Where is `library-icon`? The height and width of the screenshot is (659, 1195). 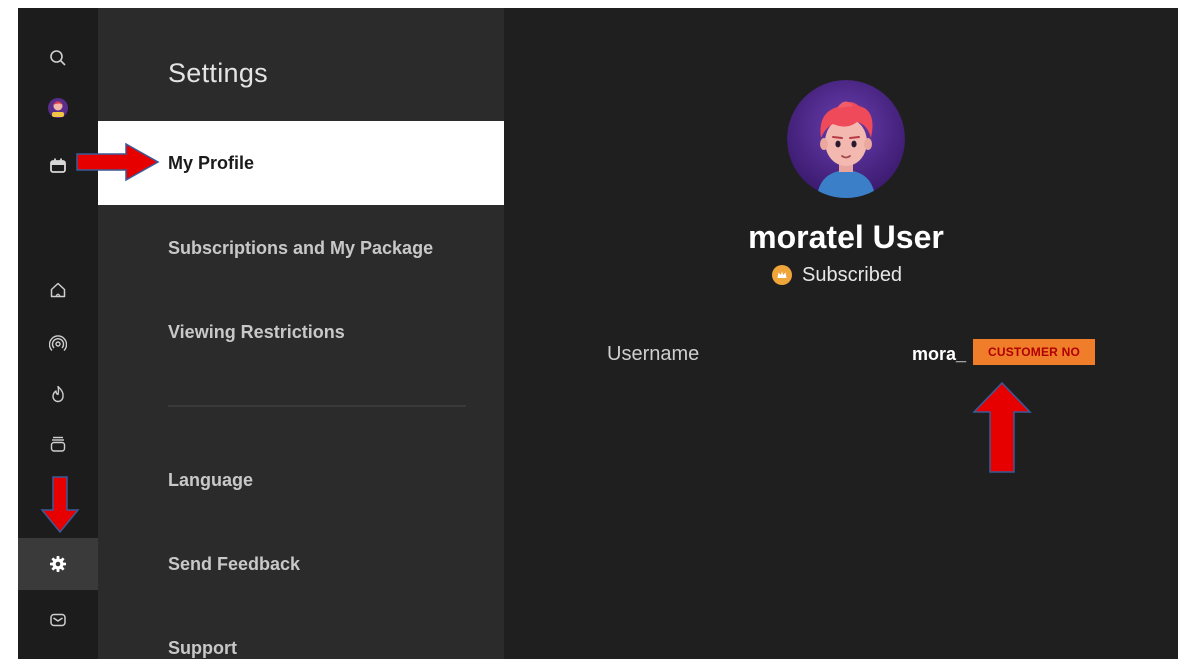 library-icon is located at coordinates (58, 444).